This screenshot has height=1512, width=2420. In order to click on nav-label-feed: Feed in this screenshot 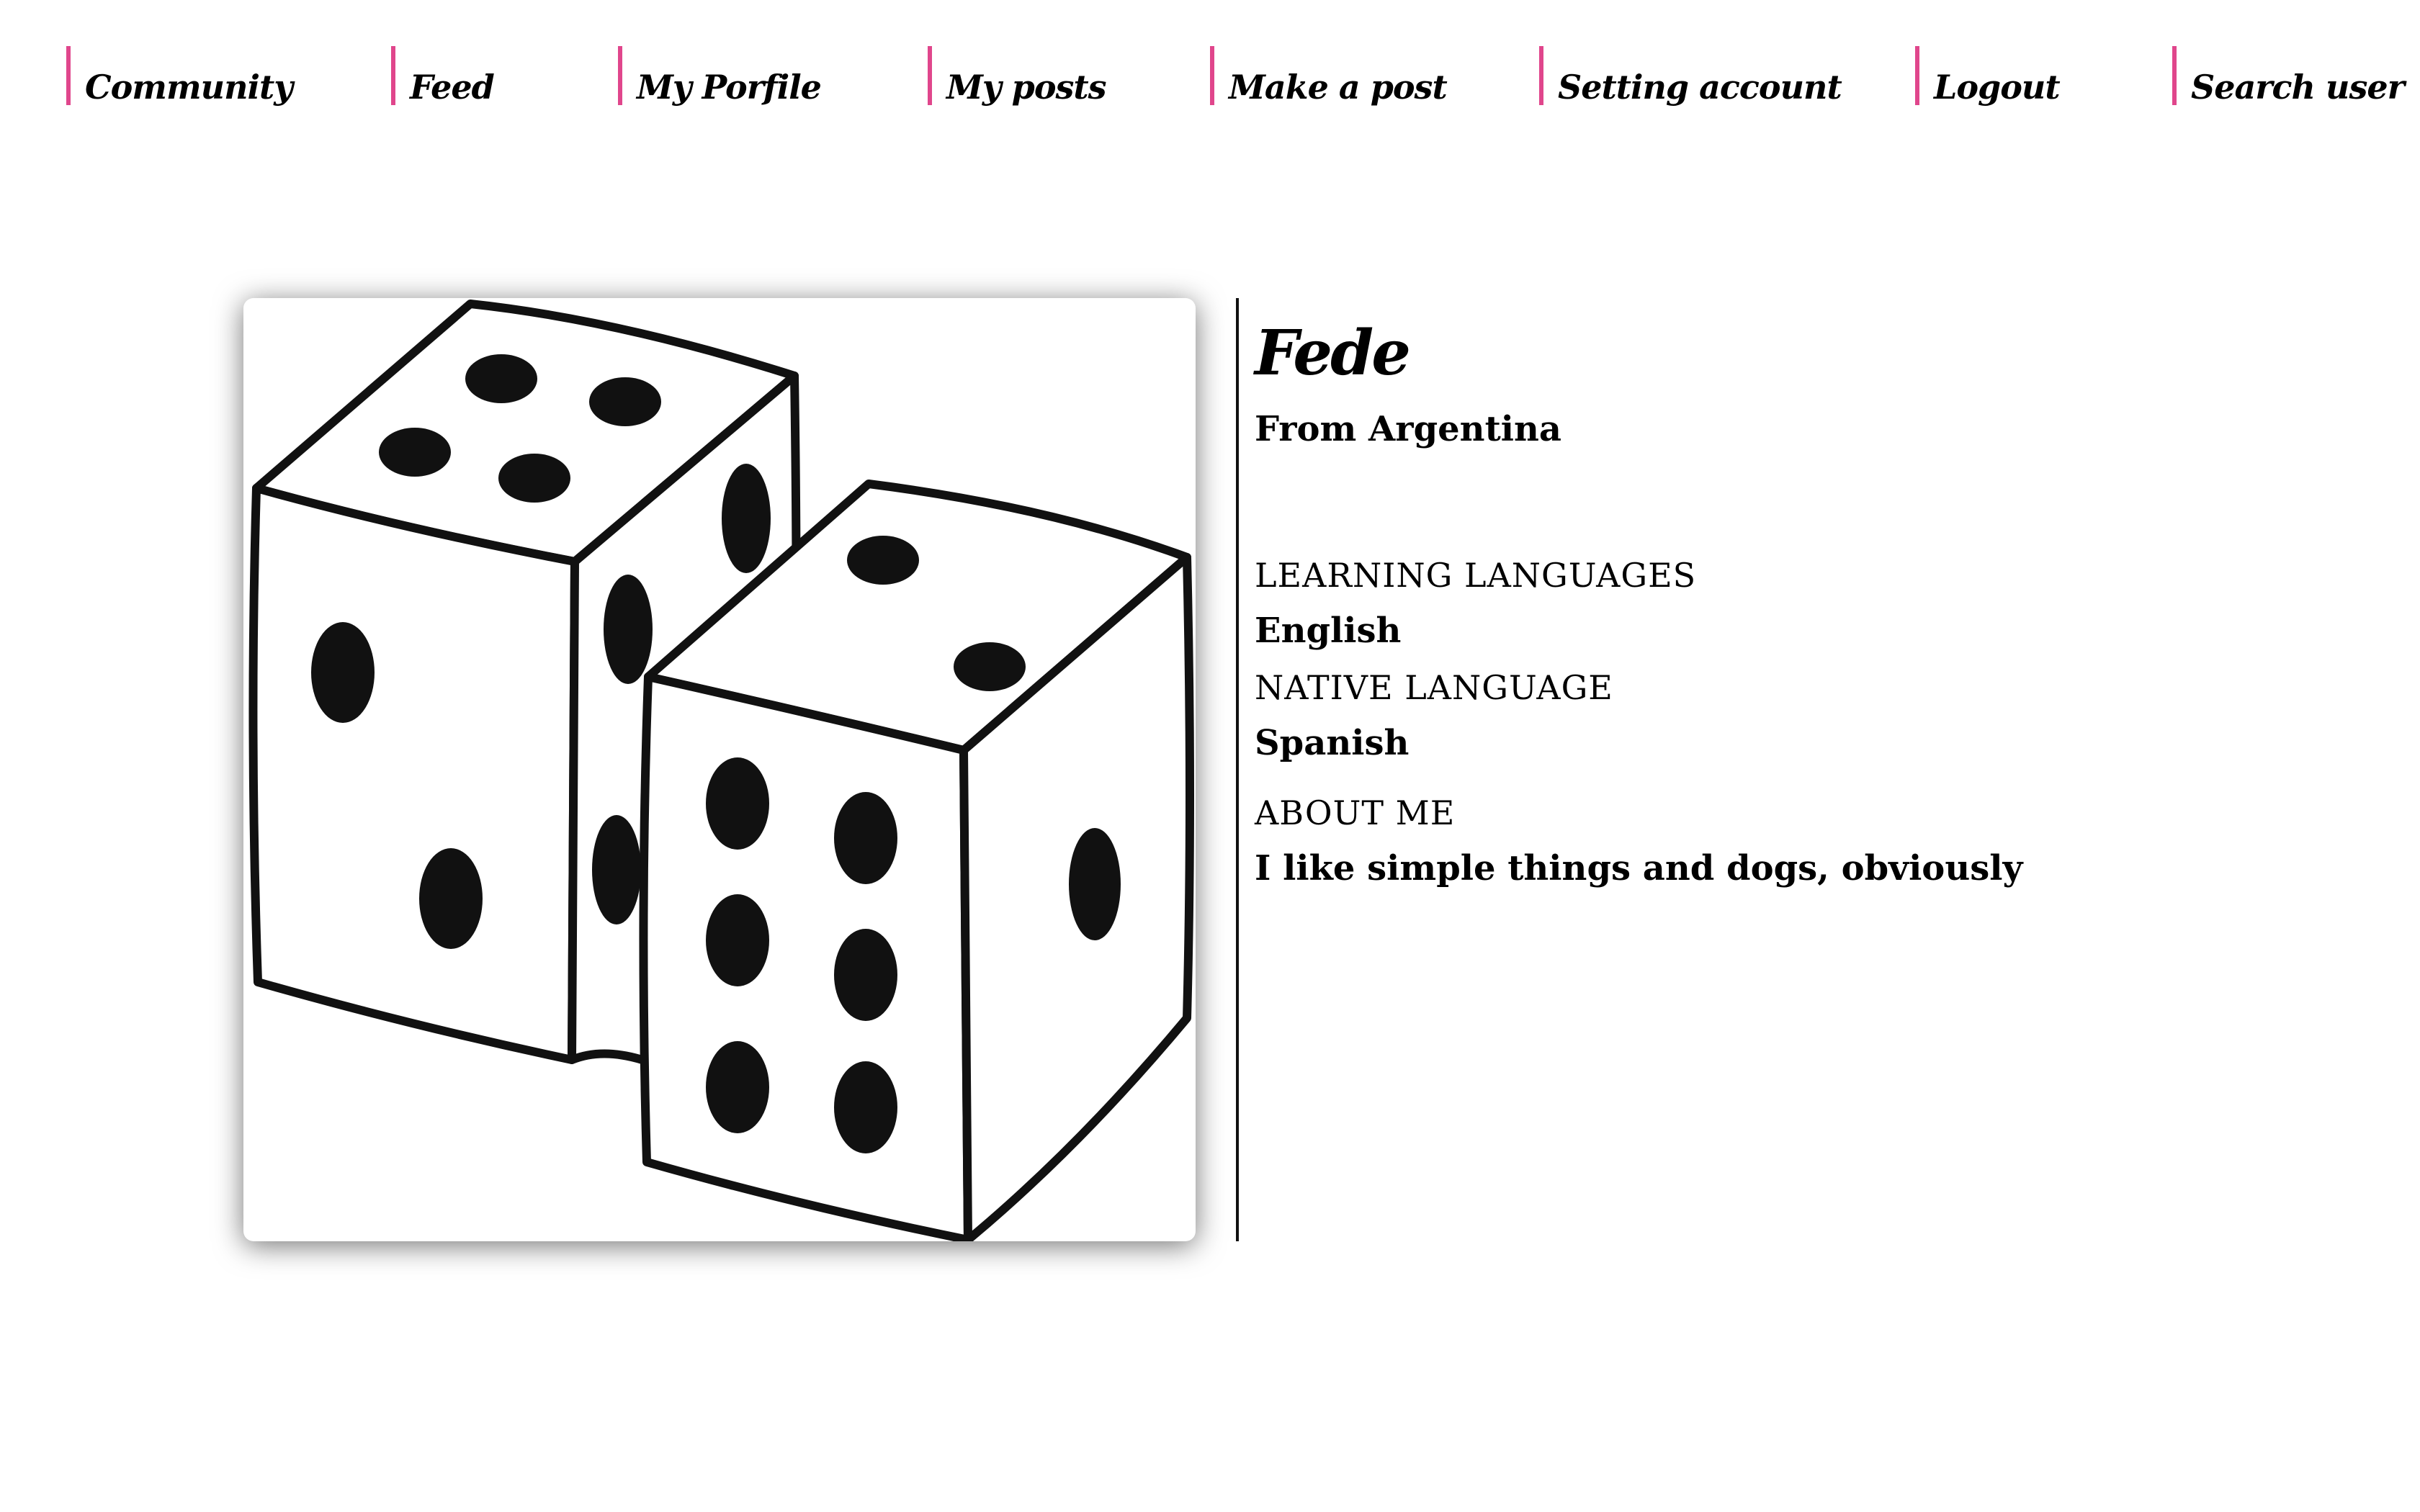, I will do `click(453, 87)`.